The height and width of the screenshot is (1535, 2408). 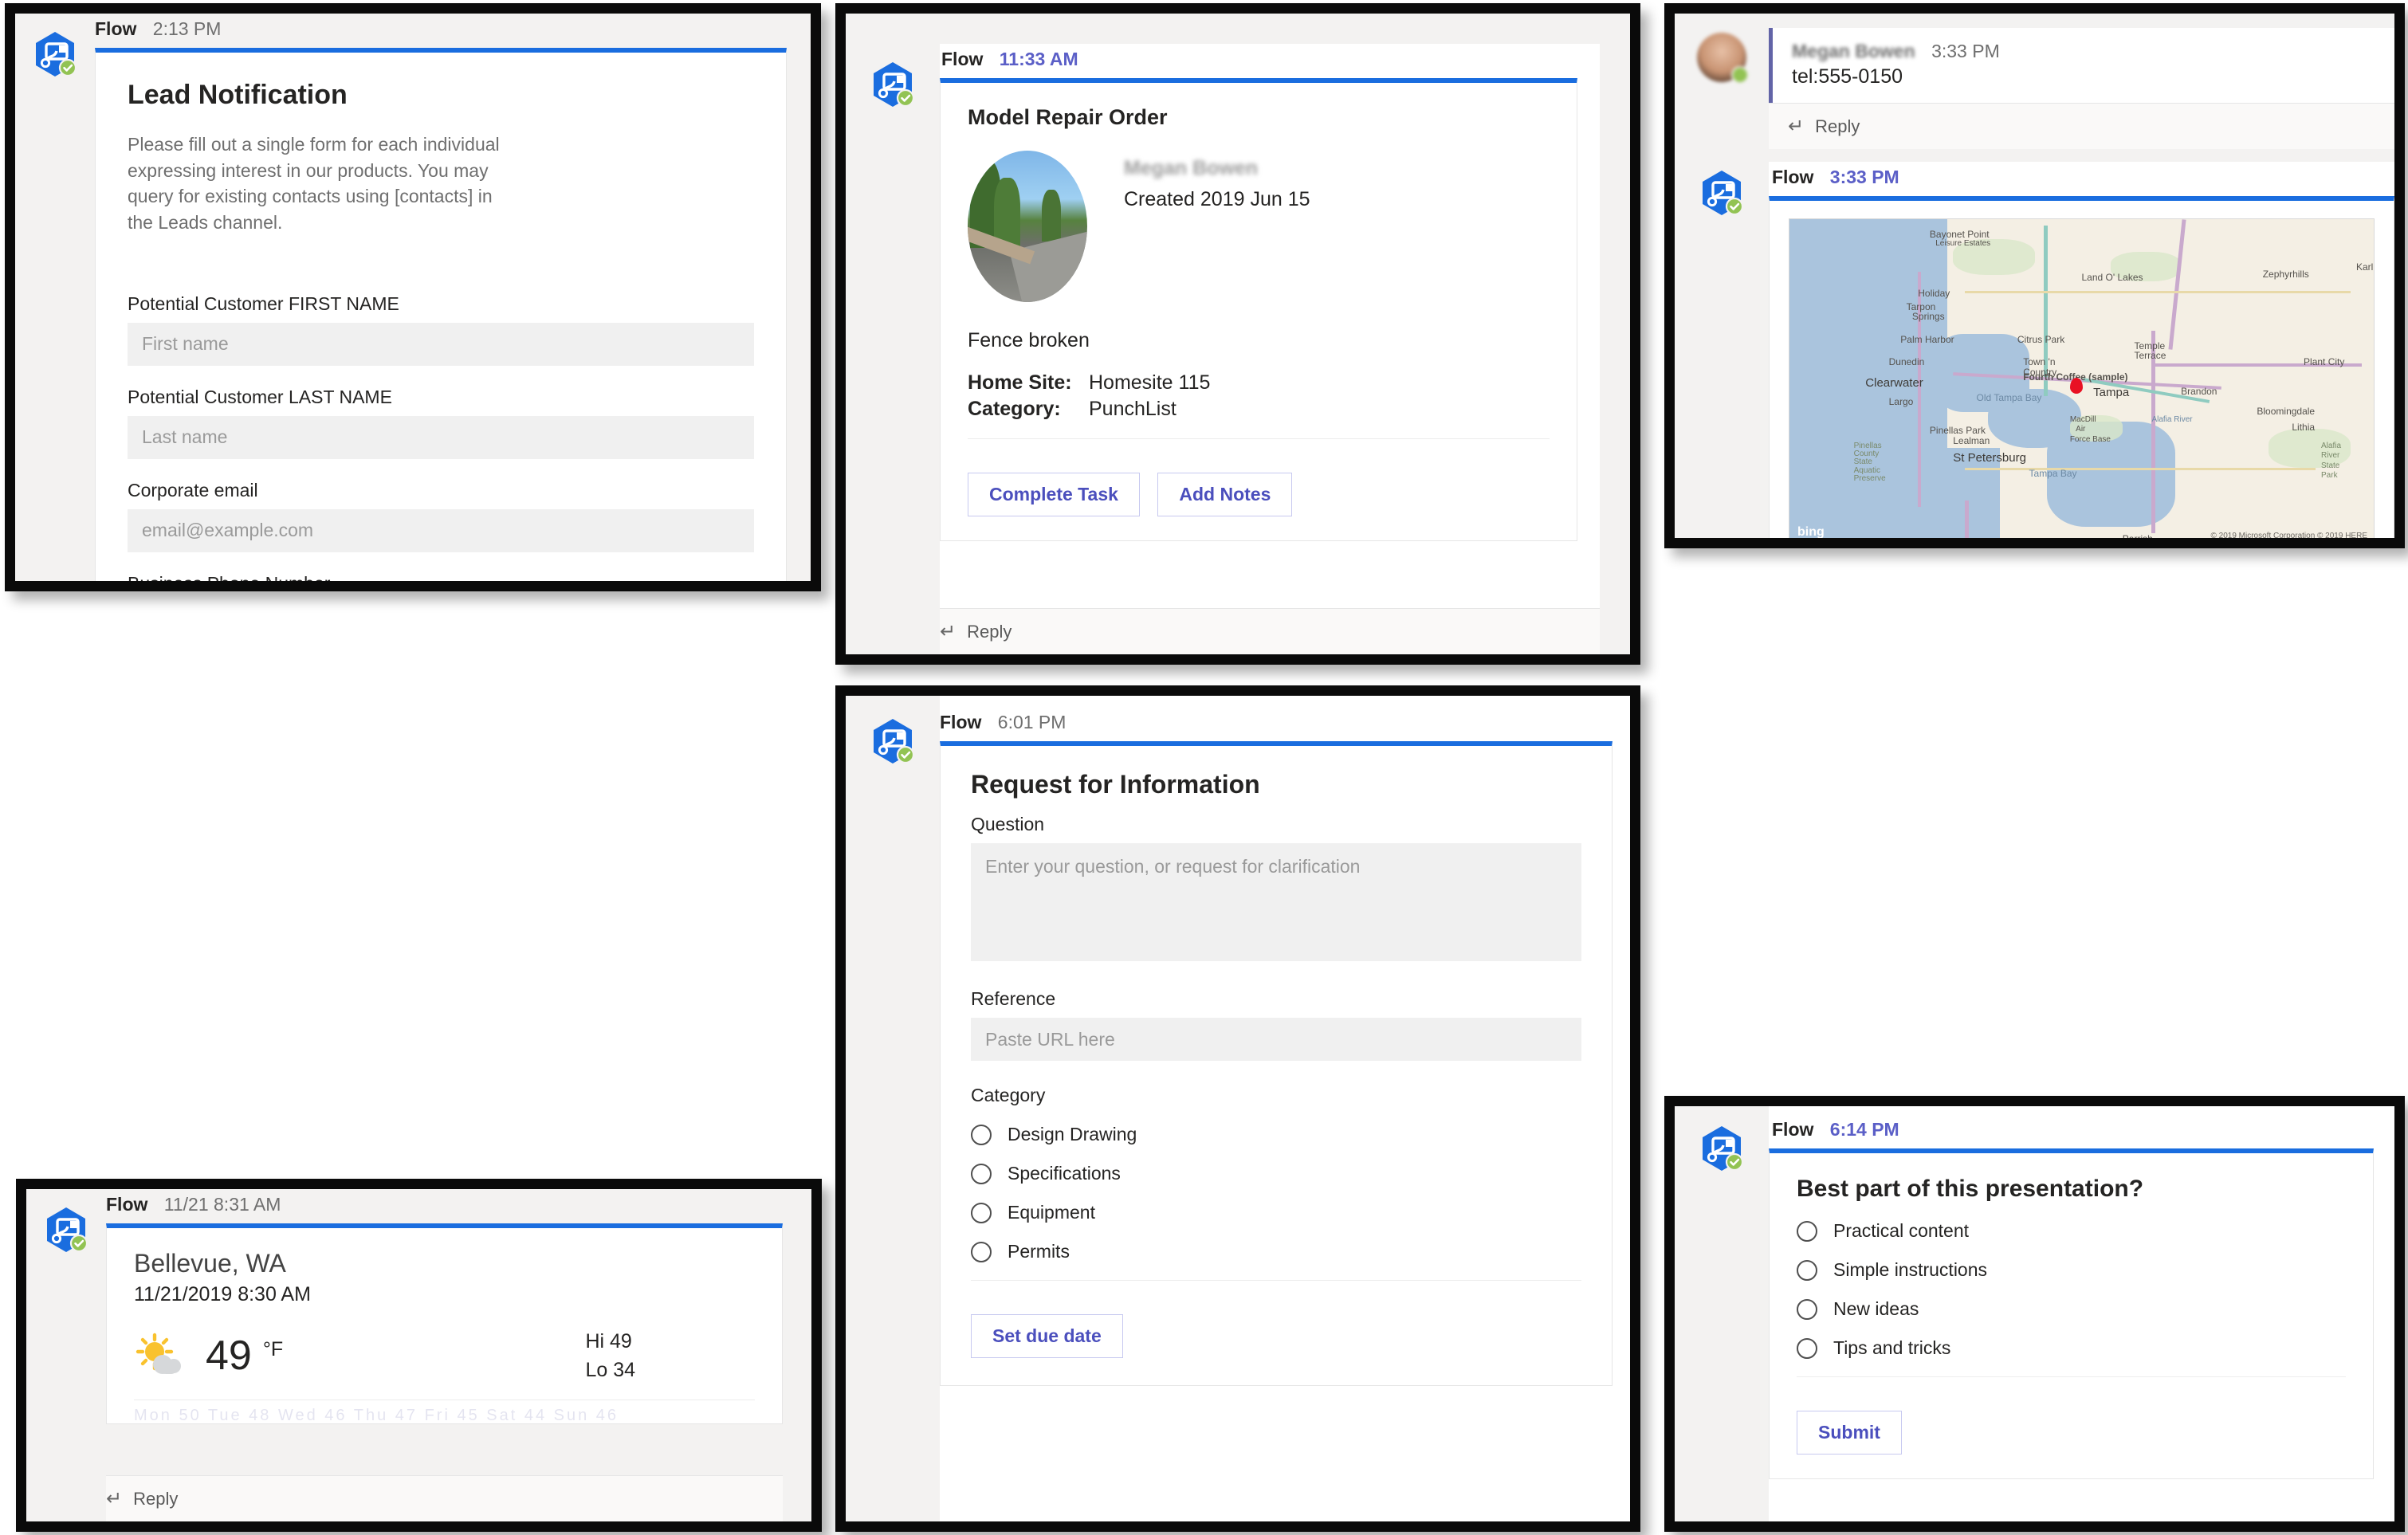 What do you see at coordinates (2071, 1348) in the screenshot?
I see `poll-option-tips-and-tricks: Tips and tricks` at bounding box center [2071, 1348].